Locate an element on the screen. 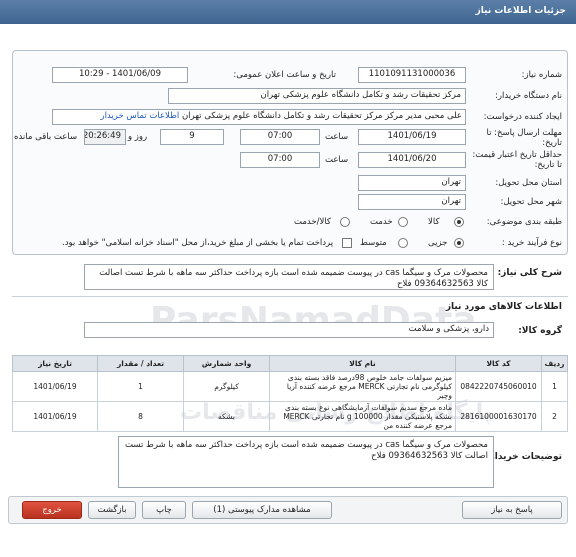 Image resolution: width=576 pixels, height=557 pixels. treasury-payment-checkbox is located at coordinates (347, 243).